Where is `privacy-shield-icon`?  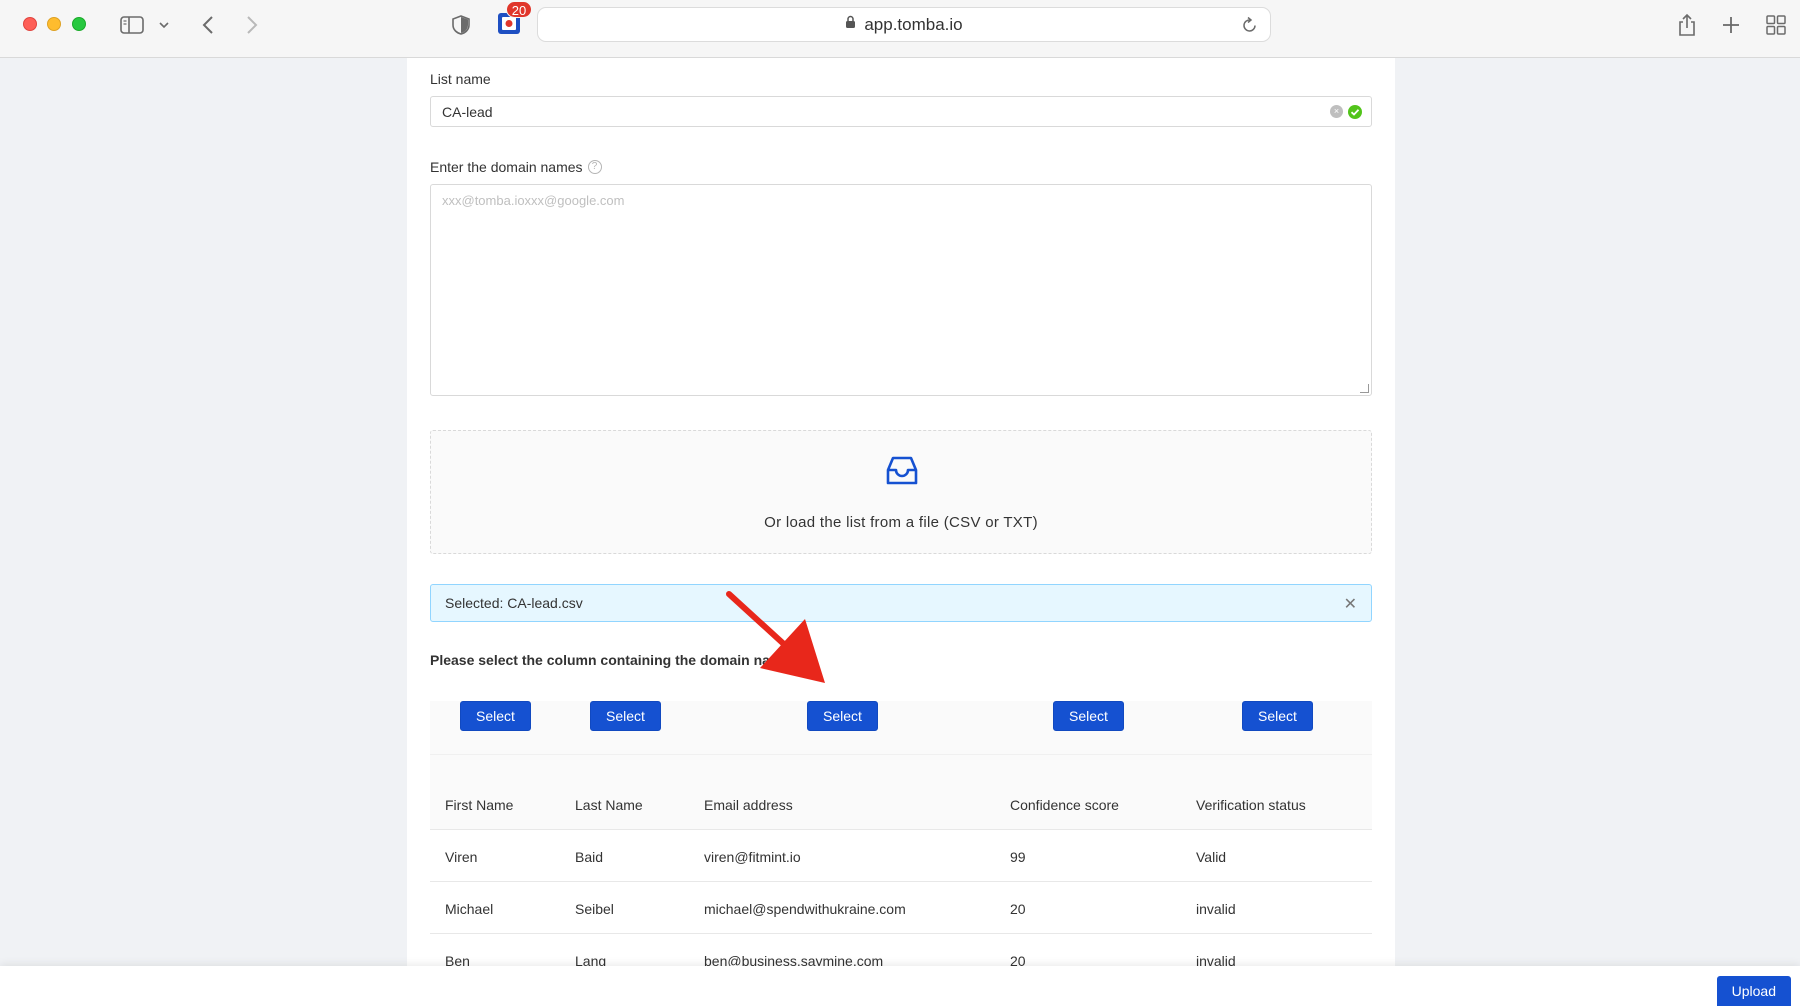 privacy-shield-icon is located at coordinates (461, 25).